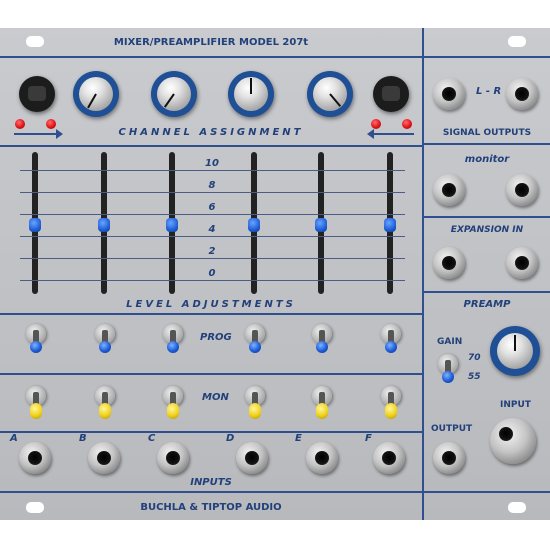 This screenshot has width=550, height=550. Describe the element at coordinates (104, 458) in the screenshot. I see `input-jack-b` at that location.